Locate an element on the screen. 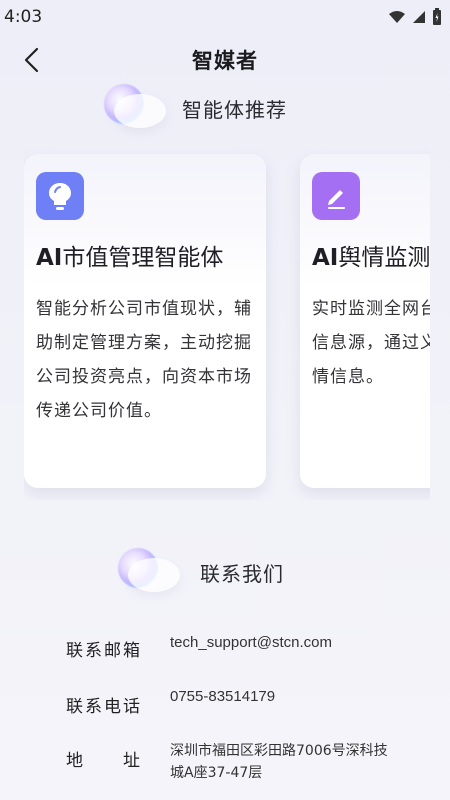  lightbulb-icon is located at coordinates (60, 196).